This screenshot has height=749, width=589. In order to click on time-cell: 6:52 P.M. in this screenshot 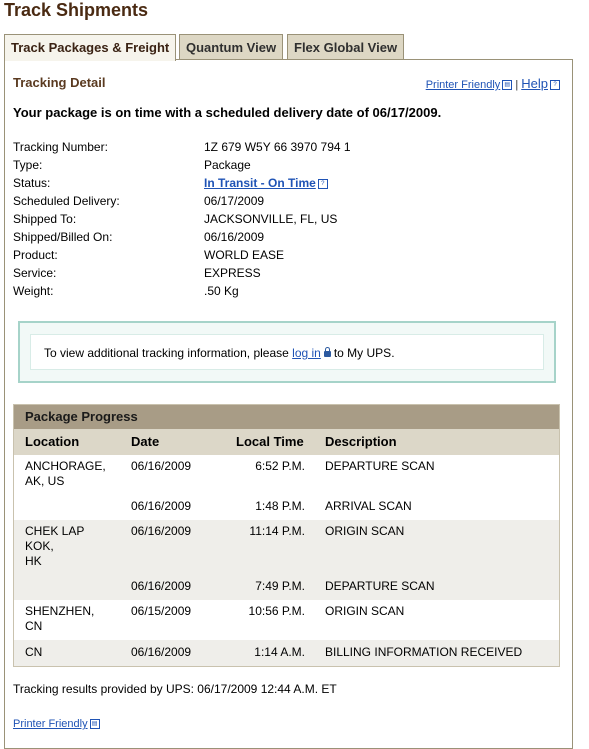, I will do `click(280, 466)`.